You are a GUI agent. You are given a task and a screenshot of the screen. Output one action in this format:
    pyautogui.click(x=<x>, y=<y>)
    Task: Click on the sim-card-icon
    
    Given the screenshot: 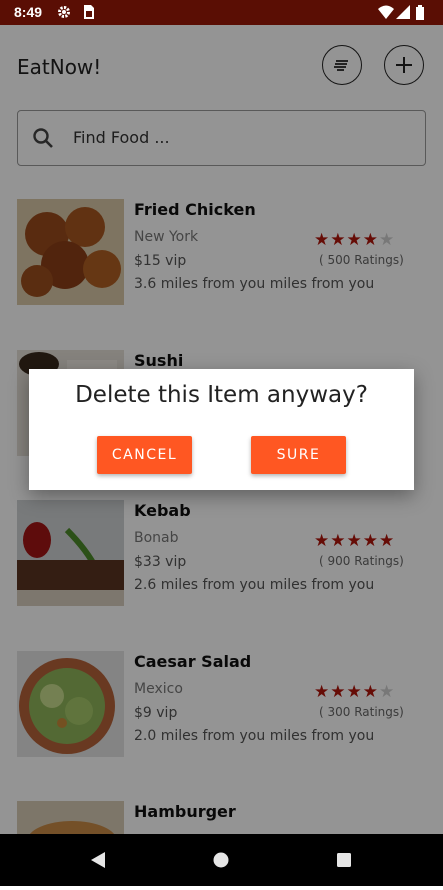 What is the action you would take?
    pyautogui.click(x=88, y=14)
    